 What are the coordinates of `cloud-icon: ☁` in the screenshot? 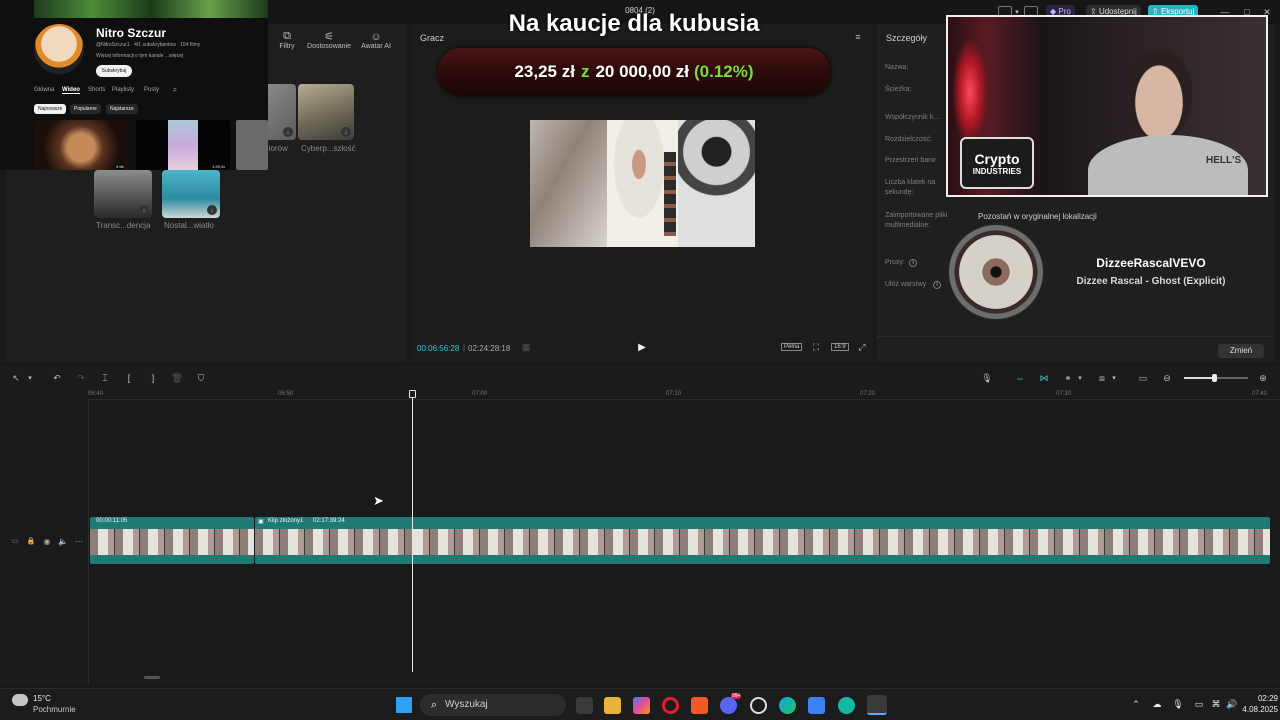 It's located at (1157, 704).